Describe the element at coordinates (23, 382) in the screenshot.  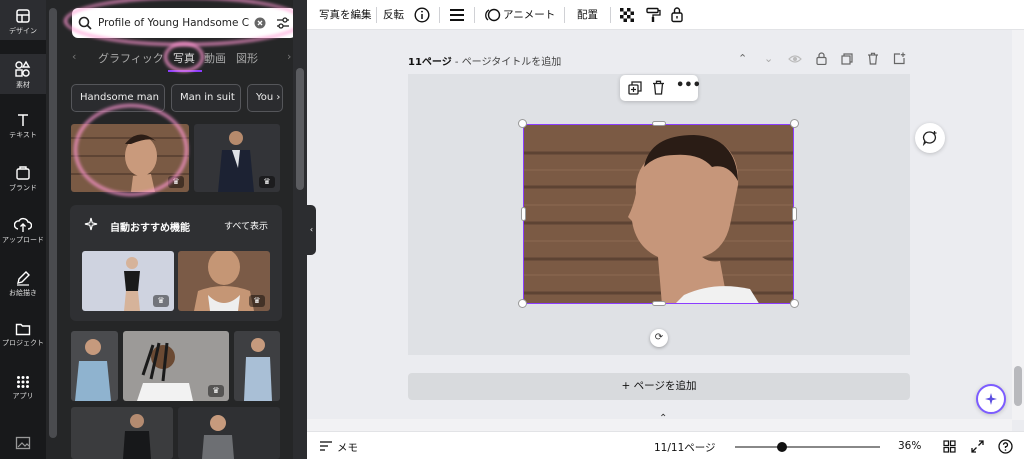
I see `apps-icon` at that location.